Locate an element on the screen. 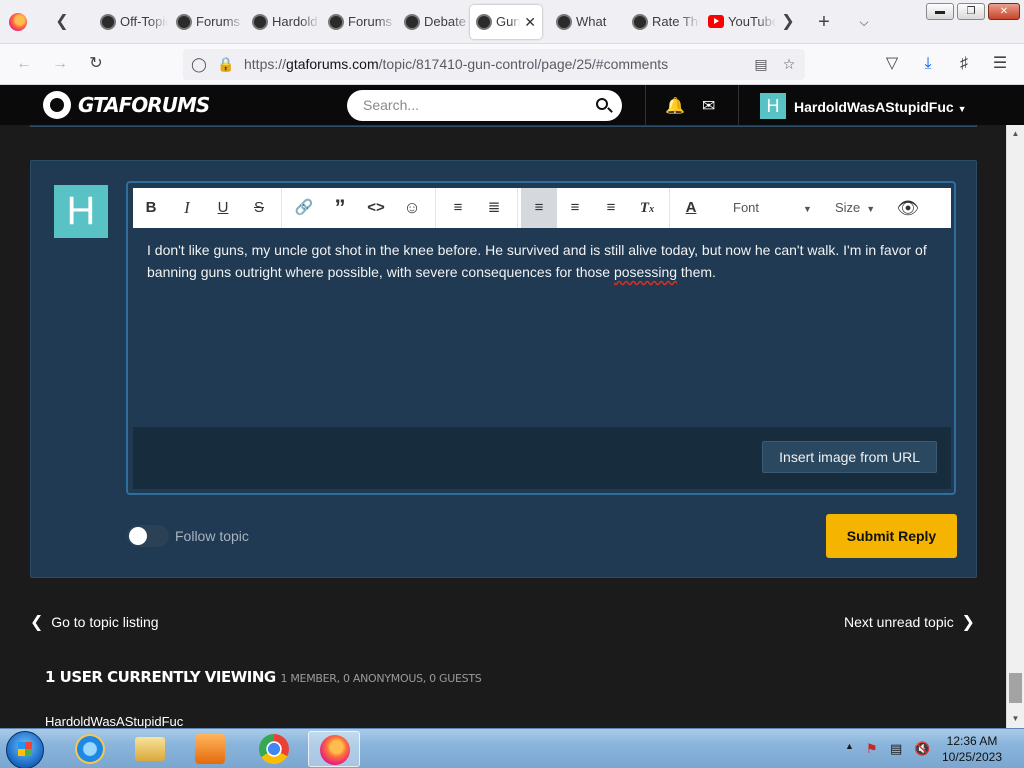 The height and width of the screenshot is (768, 1024). next-label: Next unread topic is located at coordinates (899, 622).